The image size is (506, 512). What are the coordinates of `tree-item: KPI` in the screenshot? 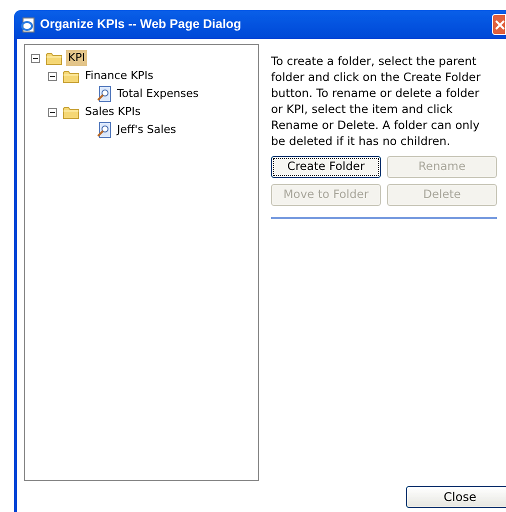 It's located at (77, 58).